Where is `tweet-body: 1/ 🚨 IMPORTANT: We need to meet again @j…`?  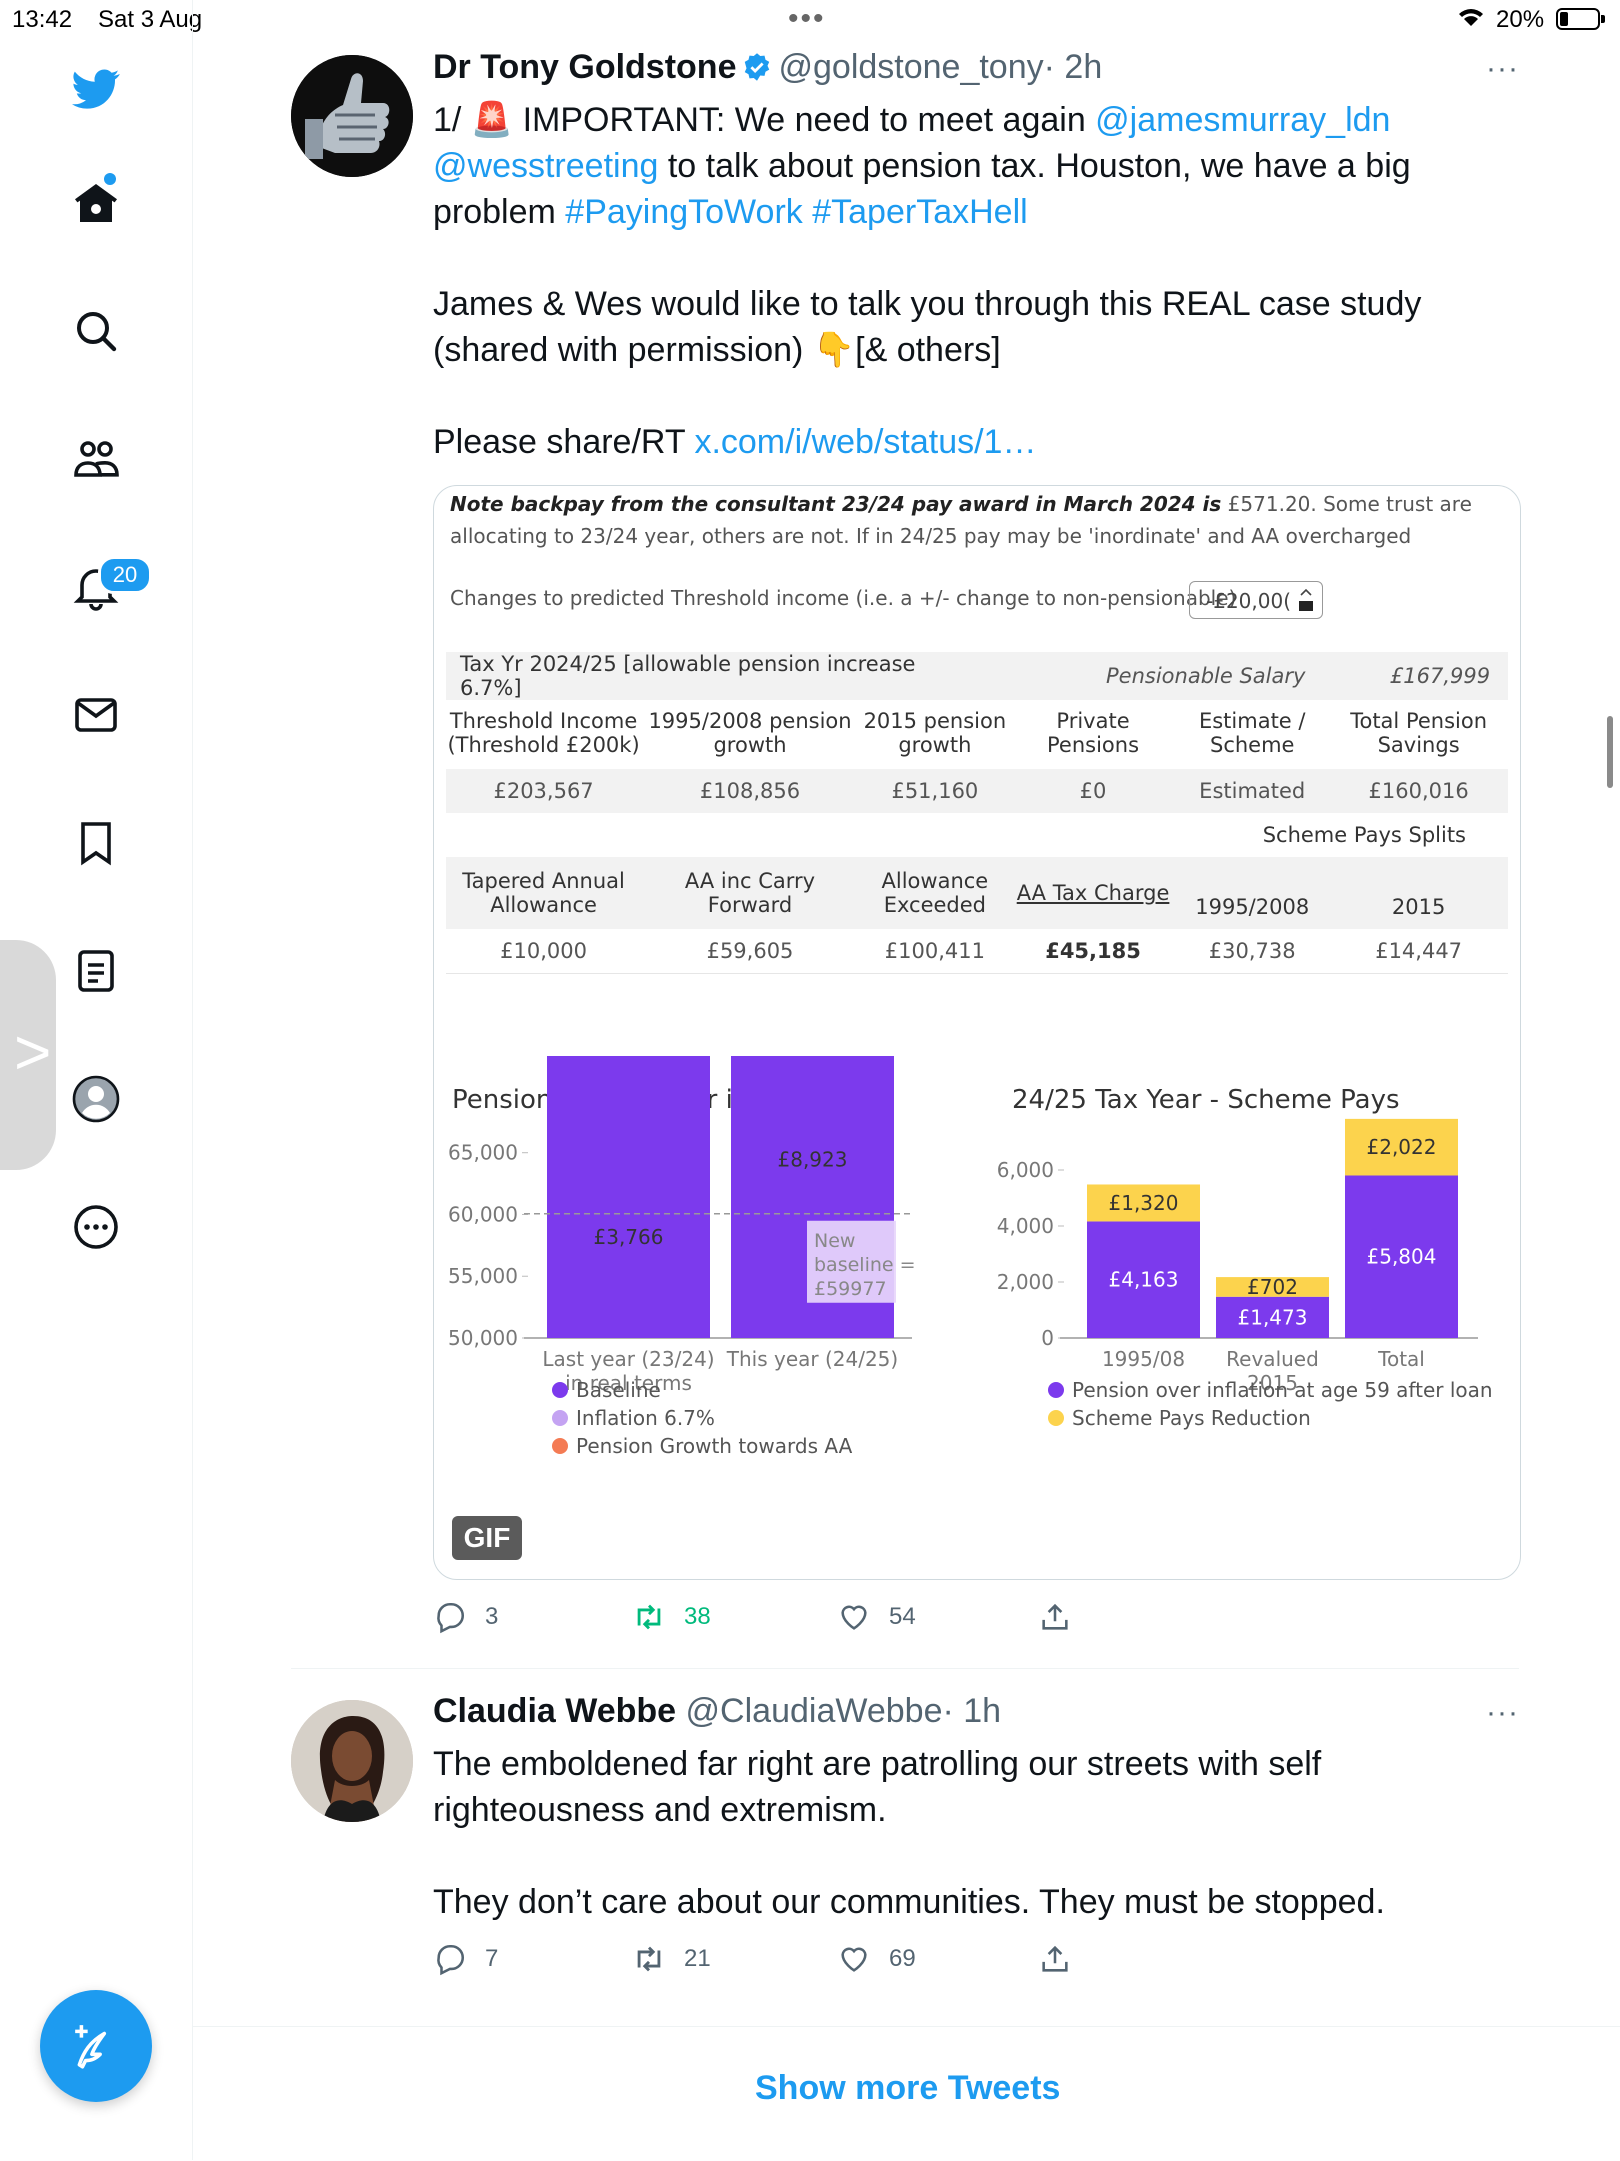 tweet-body: 1/ 🚨 IMPORTANT: We need to meet again @j… is located at coordinates (927, 281).